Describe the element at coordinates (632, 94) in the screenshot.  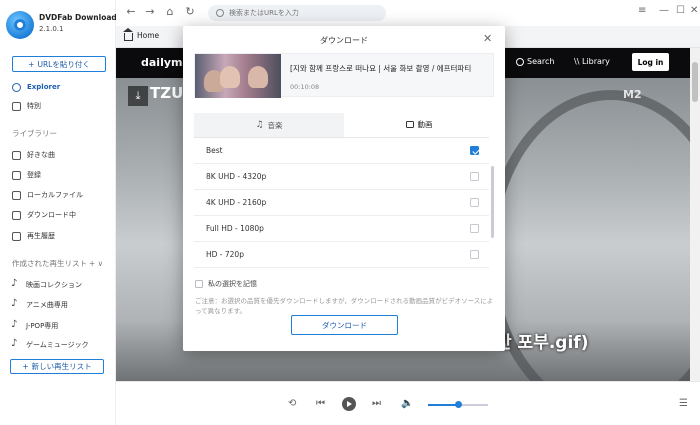
I see `channel-badge: M2` at that location.